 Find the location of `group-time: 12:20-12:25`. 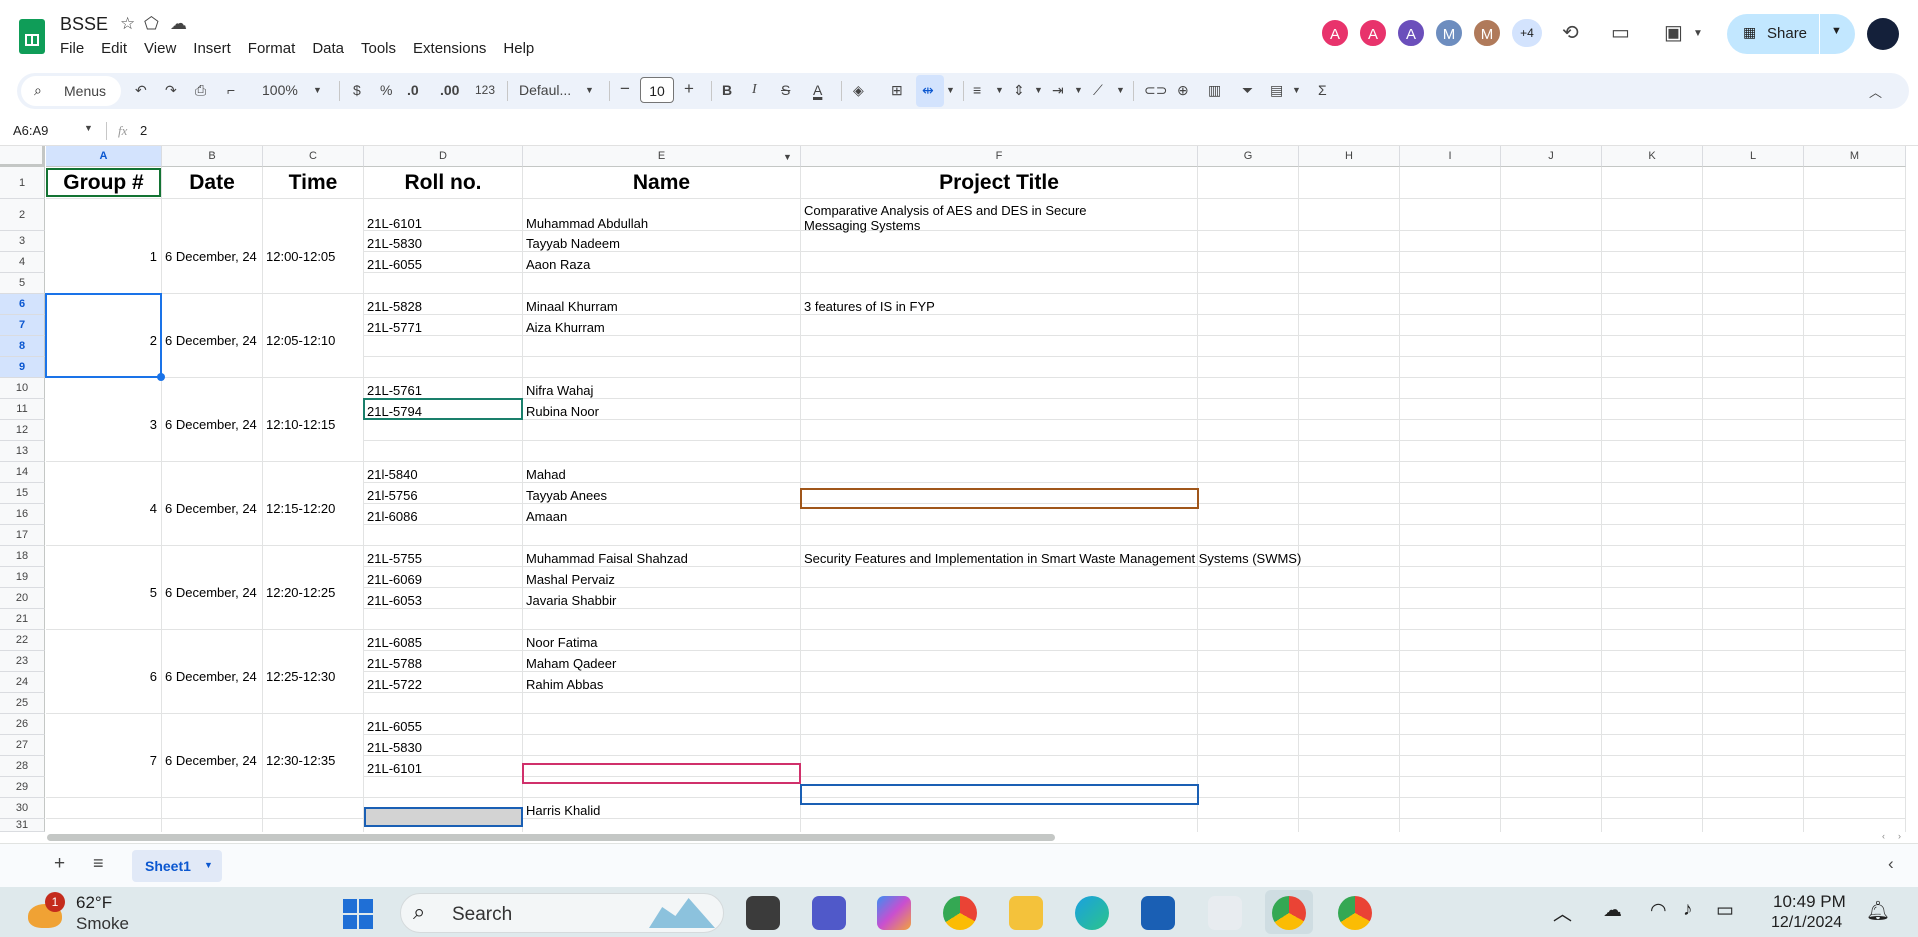

group-time: 12:20-12:25 is located at coordinates (300, 592).